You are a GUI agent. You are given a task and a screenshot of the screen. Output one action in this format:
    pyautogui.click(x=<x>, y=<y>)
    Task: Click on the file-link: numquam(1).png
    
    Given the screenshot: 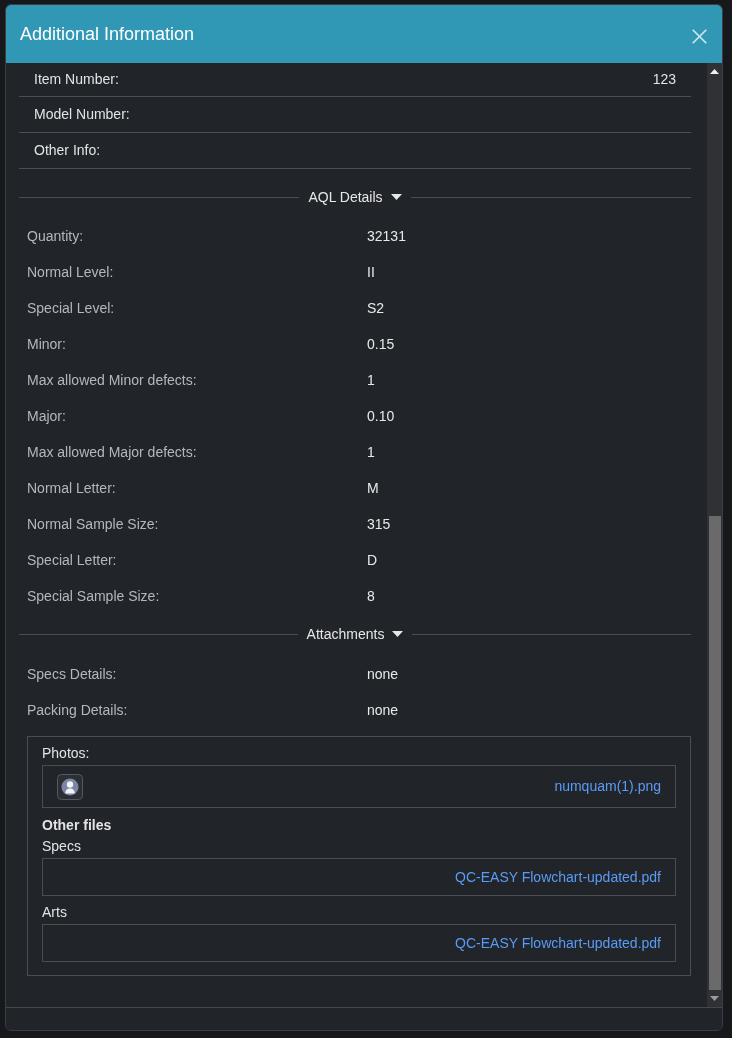 What is the action you would take?
    pyautogui.click(x=607, y=786)
    